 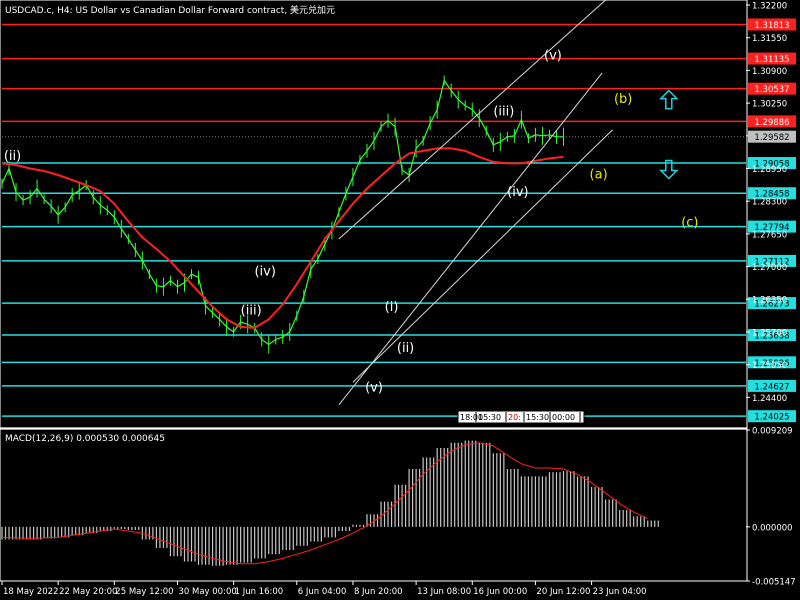 What do you see at coordinates (769, 333) in the screenshot?
I see `price-axis-label: 1.25700` at bounding box center [769, 333].